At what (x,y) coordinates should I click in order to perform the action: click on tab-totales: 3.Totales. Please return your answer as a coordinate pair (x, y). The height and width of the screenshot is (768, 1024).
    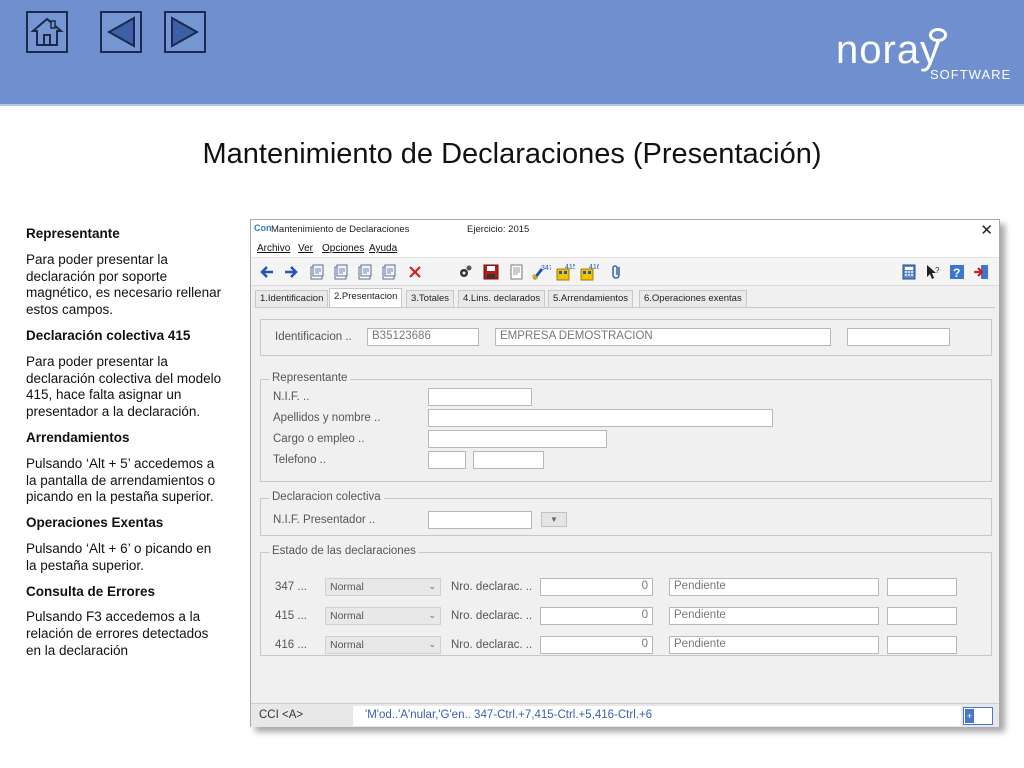
    Looking at the image, I should click on (430, 298).